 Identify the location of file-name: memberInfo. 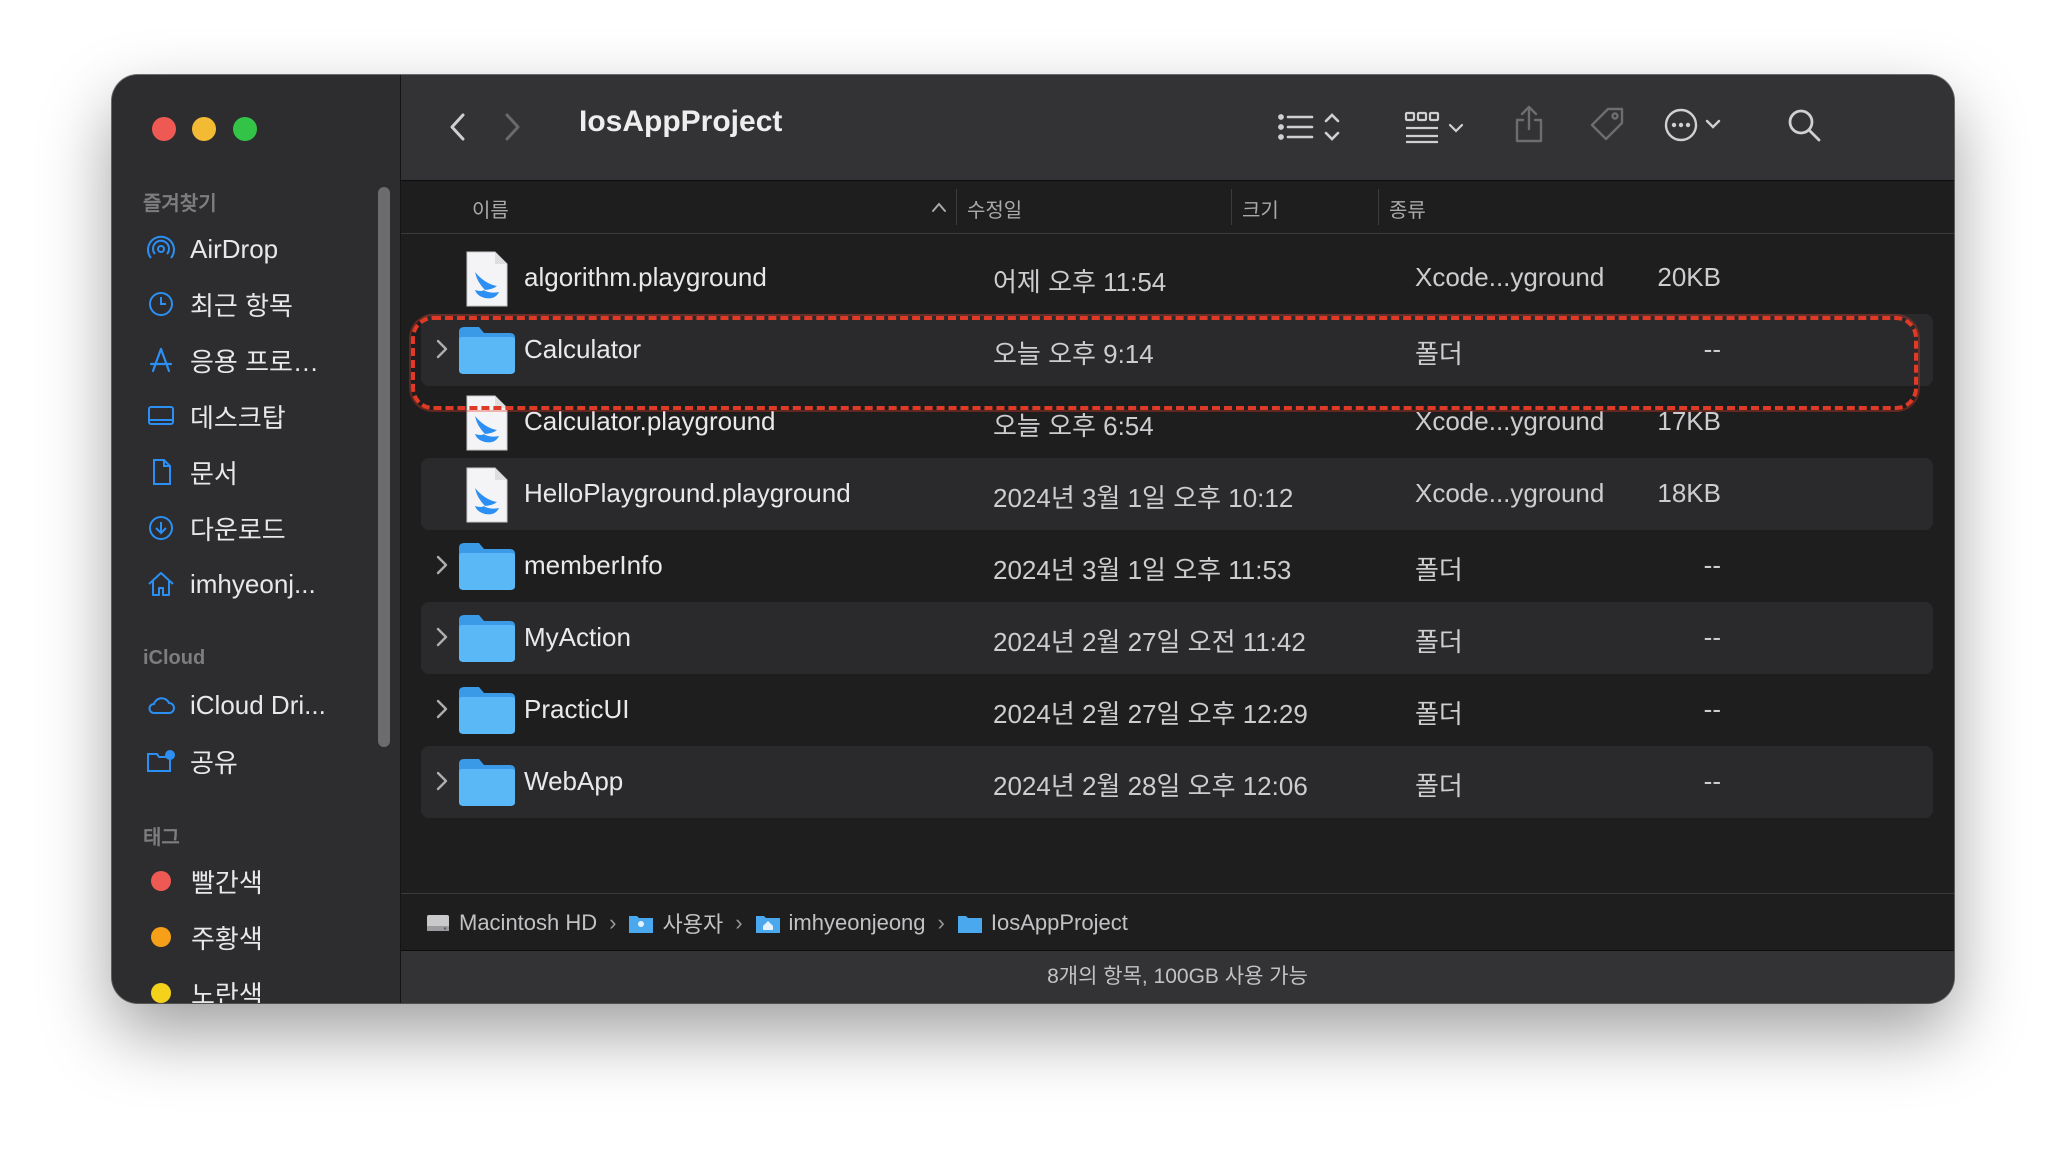
(593, 565).